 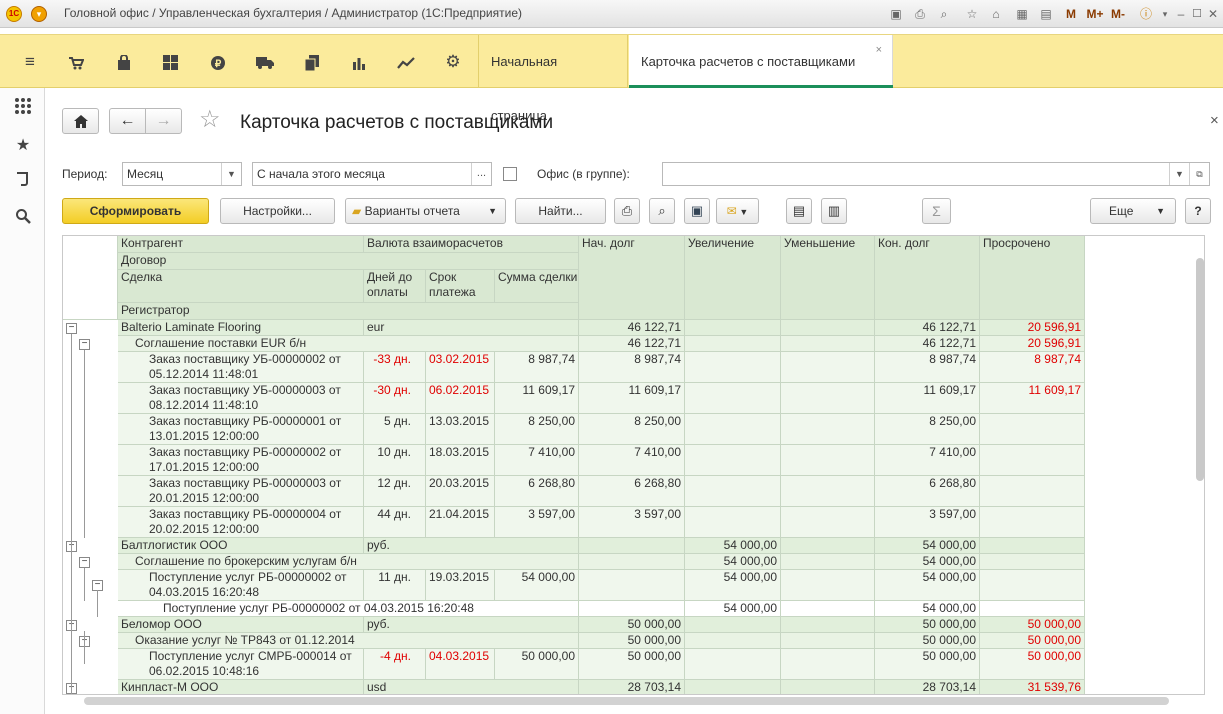 I want to click on help-button: ?, so click(x=1198, y=211).